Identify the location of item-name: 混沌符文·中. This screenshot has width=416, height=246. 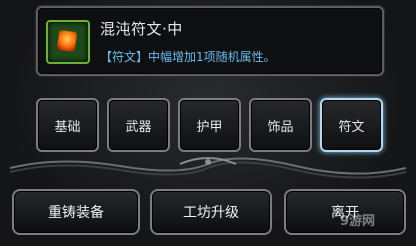
(141, 29).